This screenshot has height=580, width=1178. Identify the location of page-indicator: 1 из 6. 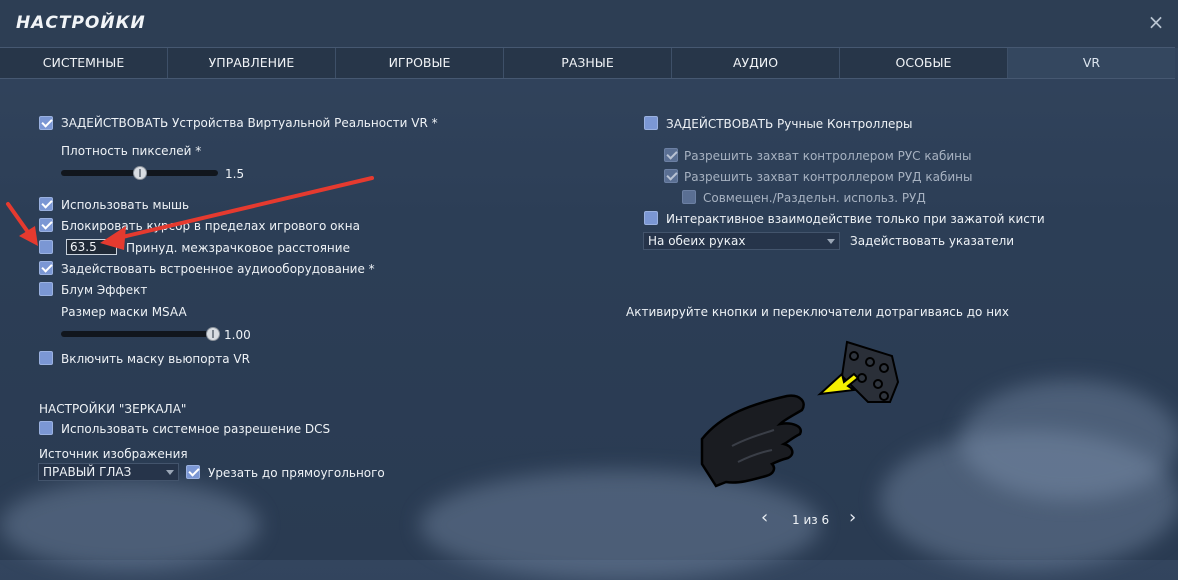
(811, 520).